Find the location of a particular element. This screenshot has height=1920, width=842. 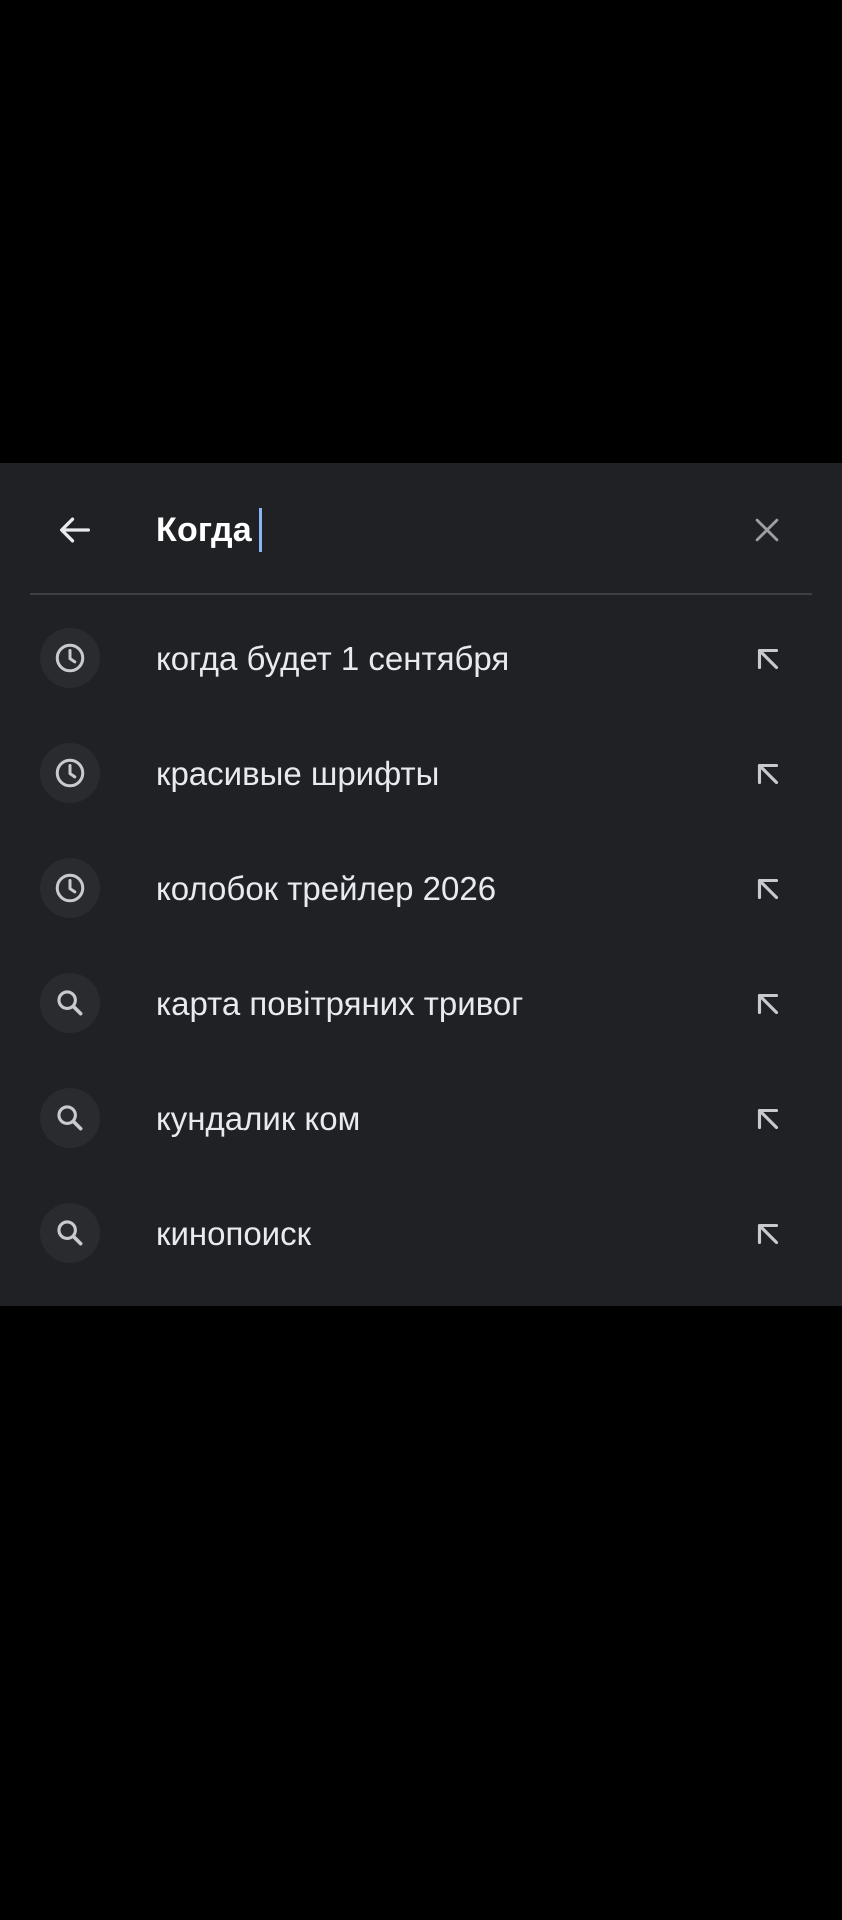

back-button is located at coordinates (75, 530).